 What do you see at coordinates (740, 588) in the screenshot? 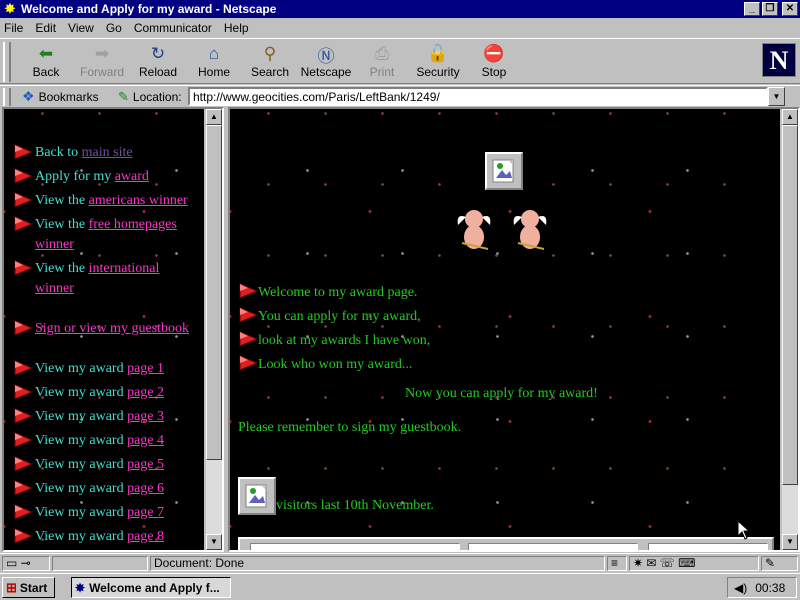
I see `volume-icon: ◀)` at bounding box center [740, 588].